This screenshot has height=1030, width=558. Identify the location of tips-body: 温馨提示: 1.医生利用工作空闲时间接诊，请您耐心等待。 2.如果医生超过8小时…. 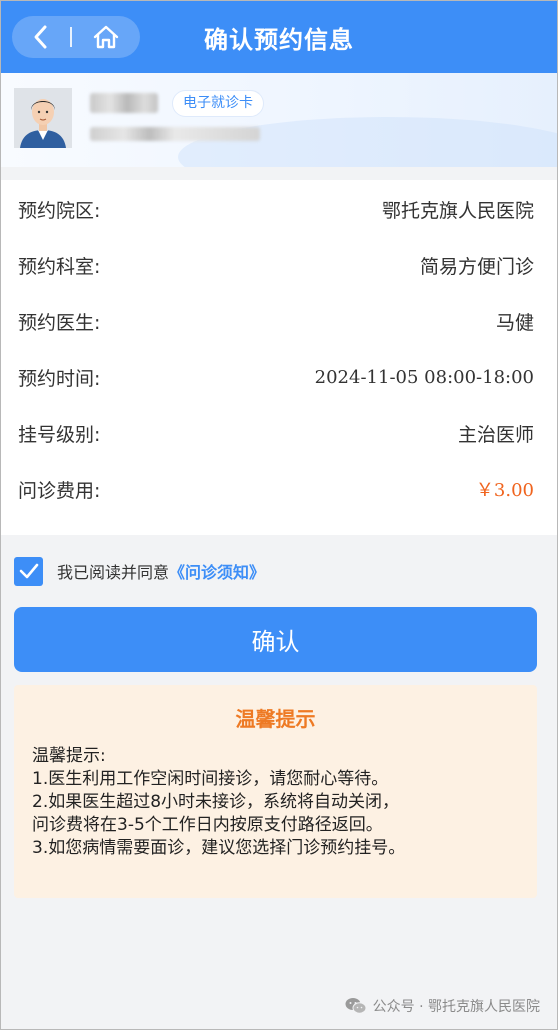
(279, 802).